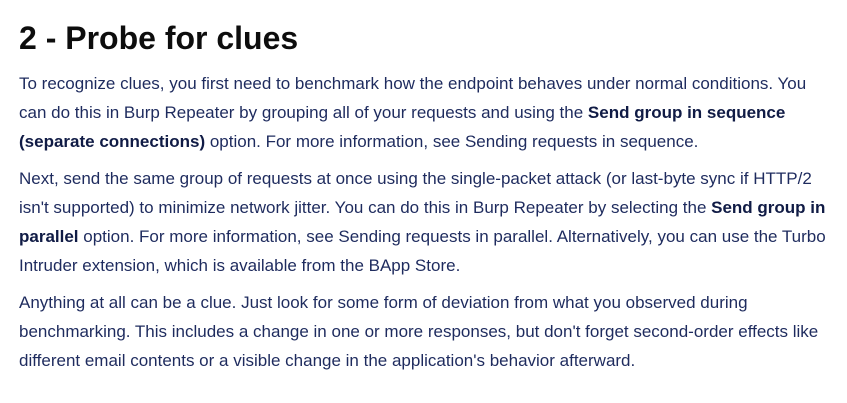  Describe the element at coordinates (159, 38) in the screenshot. I see `section-heading: 2 - Probe for clues` at that location.